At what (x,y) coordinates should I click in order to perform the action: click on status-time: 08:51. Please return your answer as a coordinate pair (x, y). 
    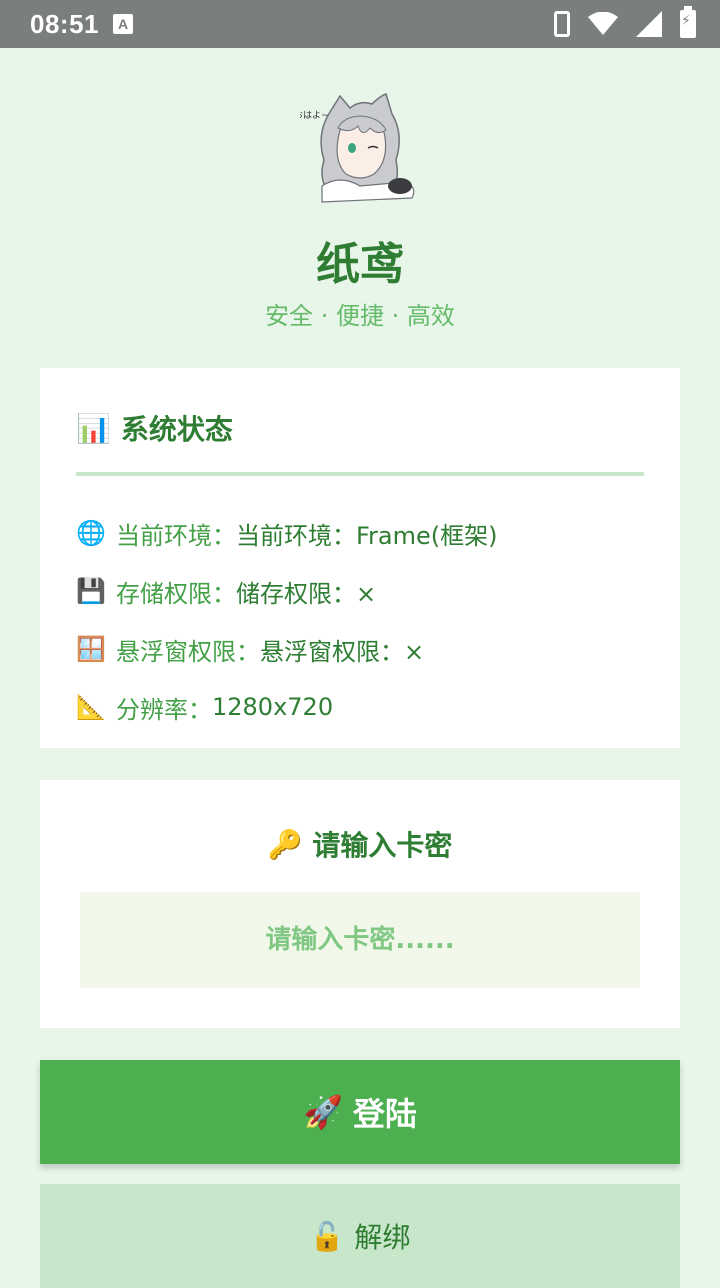
    Looking at the image, I should click on (64, 23).